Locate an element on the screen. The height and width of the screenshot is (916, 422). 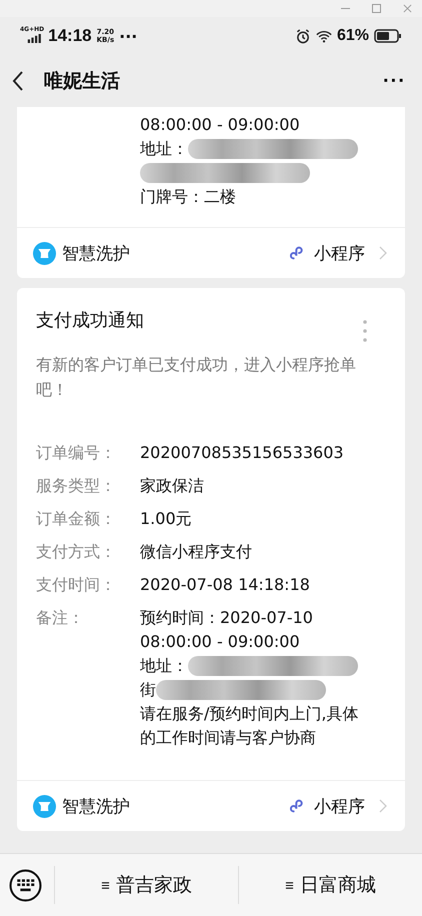
field-value: 2020-07-08 14:18:18 is located at coordinates (225, 585).